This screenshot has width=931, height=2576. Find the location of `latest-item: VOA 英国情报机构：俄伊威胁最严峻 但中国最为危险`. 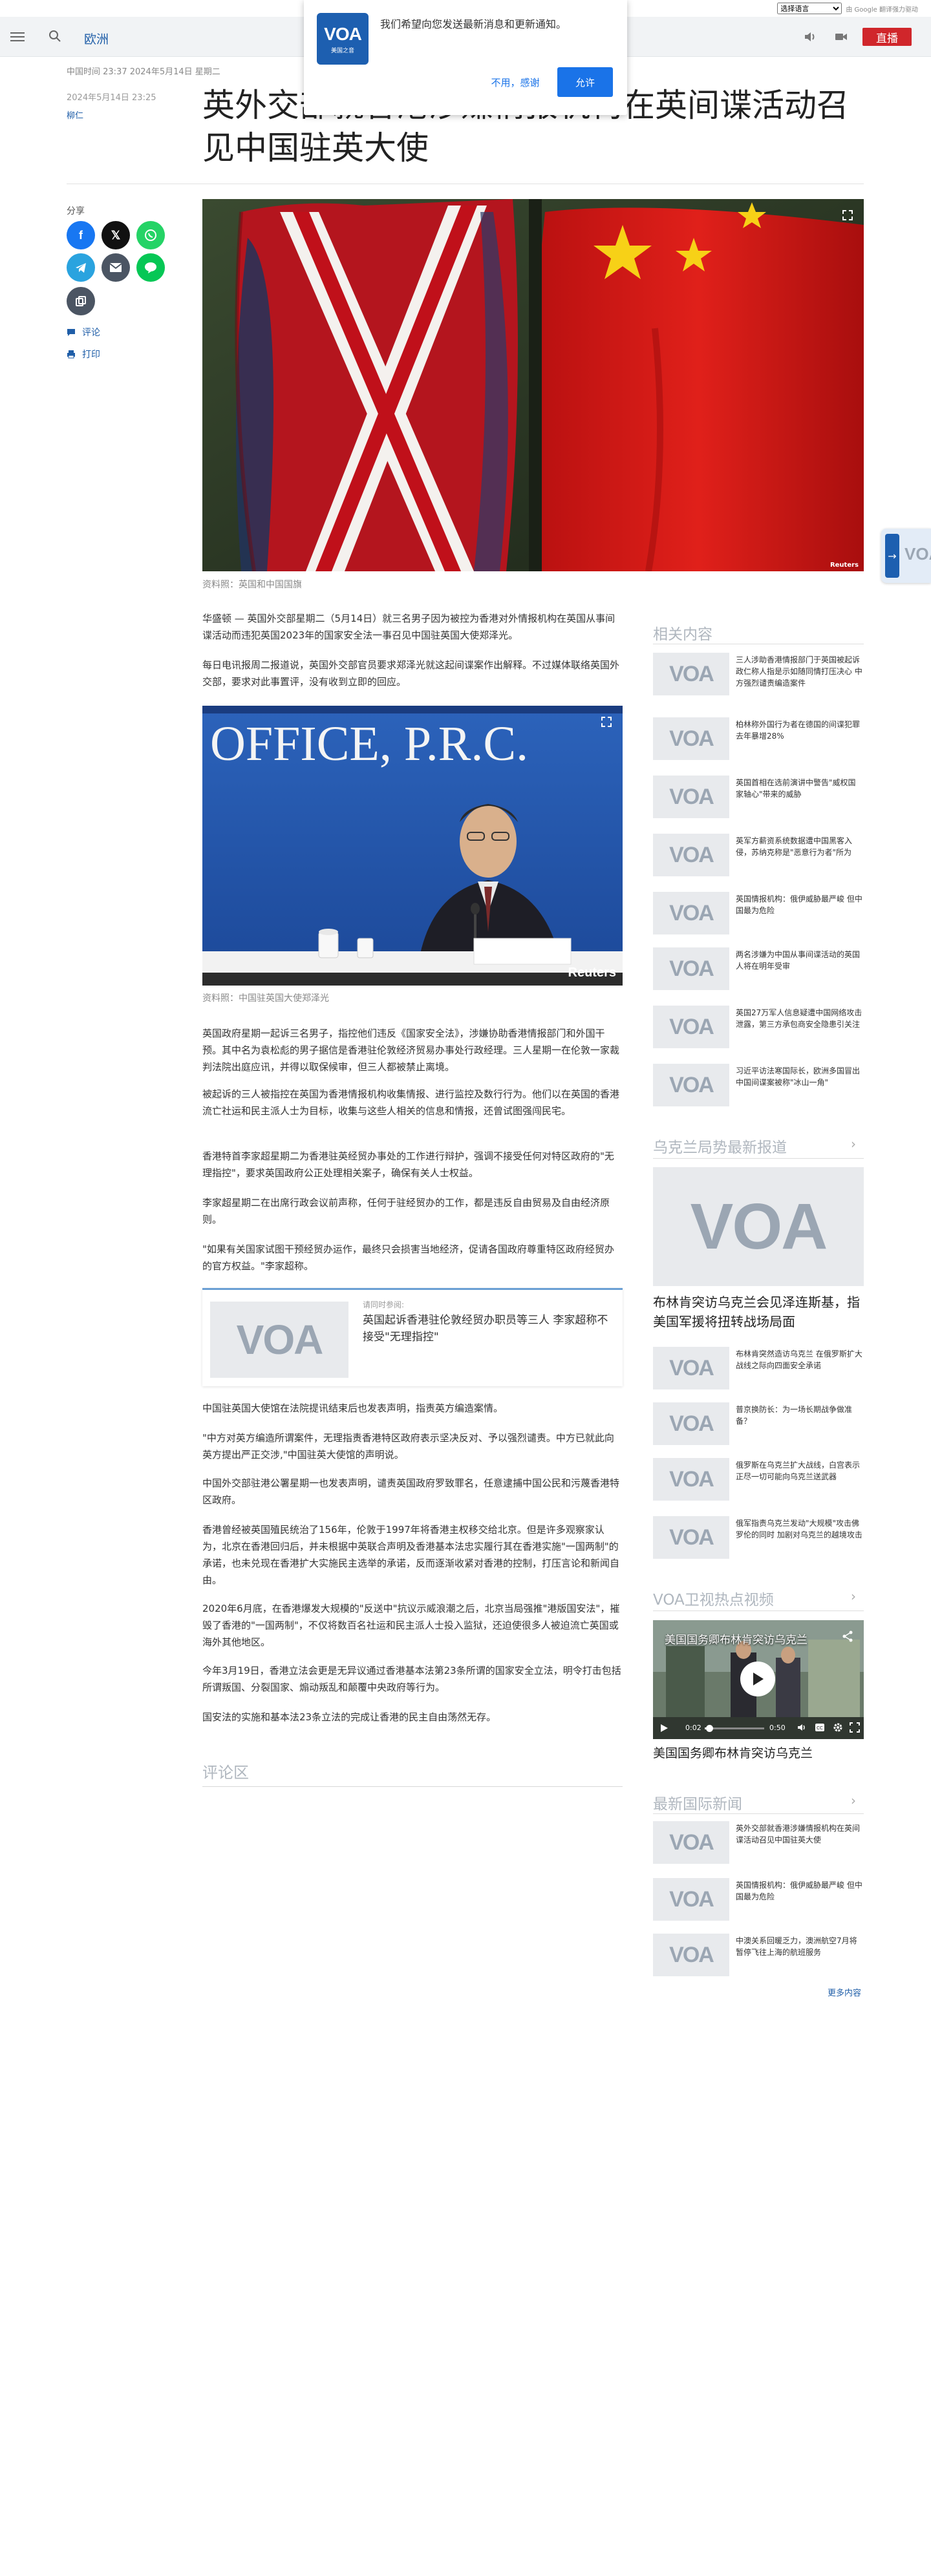

latest-item: VOA 英国情报机构：俄伊威胁最严峻 但中国最为危险 is located at coordinates (759, 1900).